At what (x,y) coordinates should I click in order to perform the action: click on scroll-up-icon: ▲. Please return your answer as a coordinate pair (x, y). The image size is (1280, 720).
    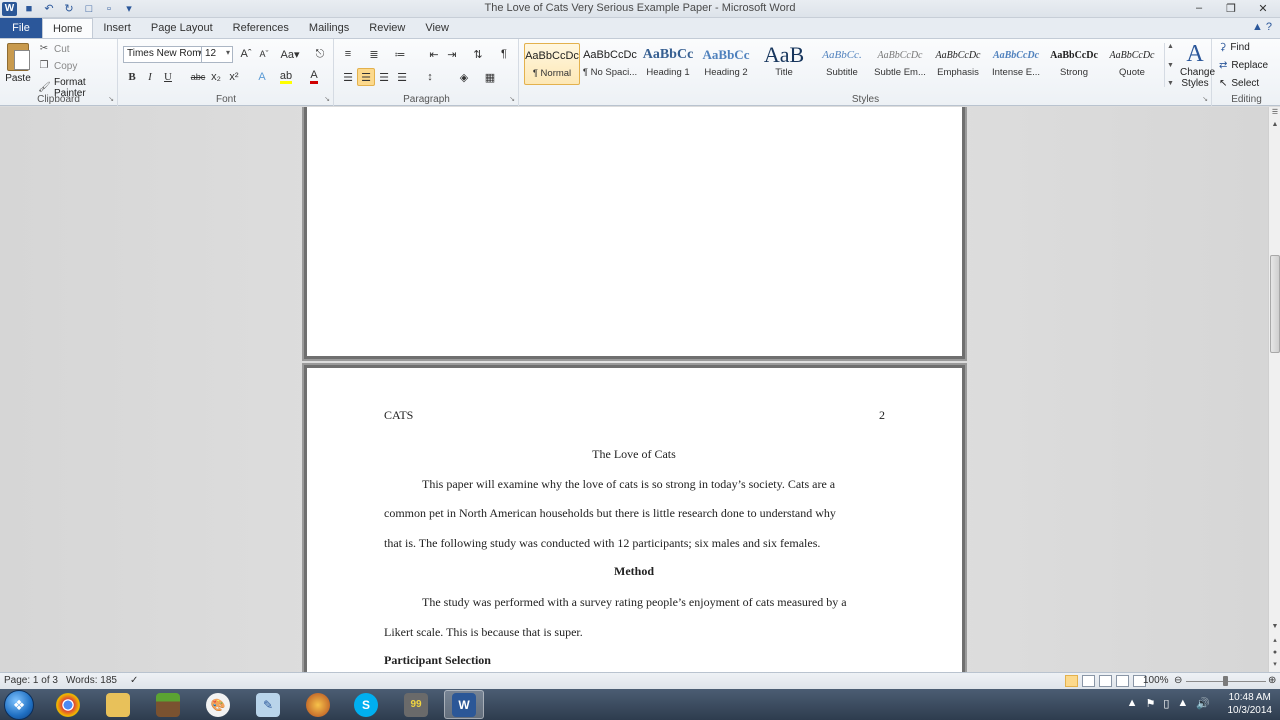
    Looking at the image, I should click on (1274, 125).